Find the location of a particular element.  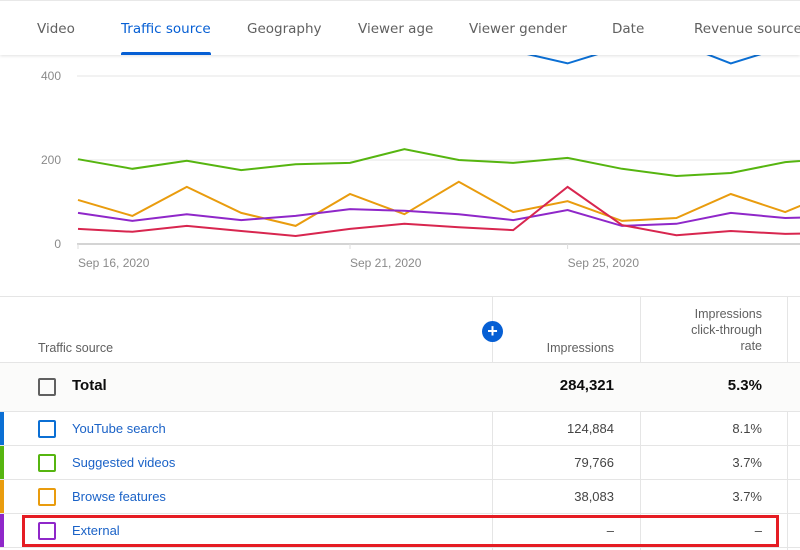

table-row: YouTube search 124,884 8.1% is located at coordinates (400, 429).